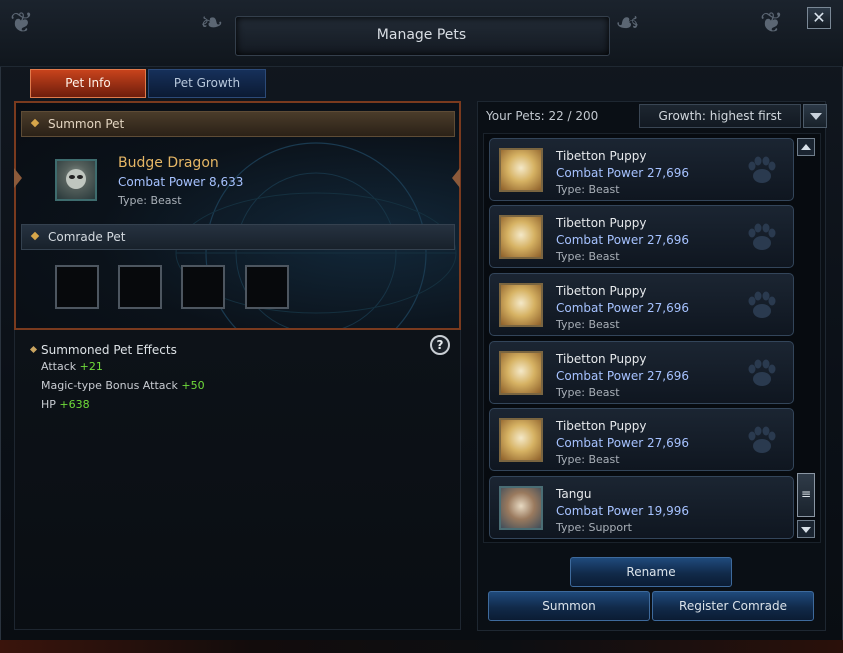  I want to click on summon-pet-header: Summon Pet, so click(238, 124).